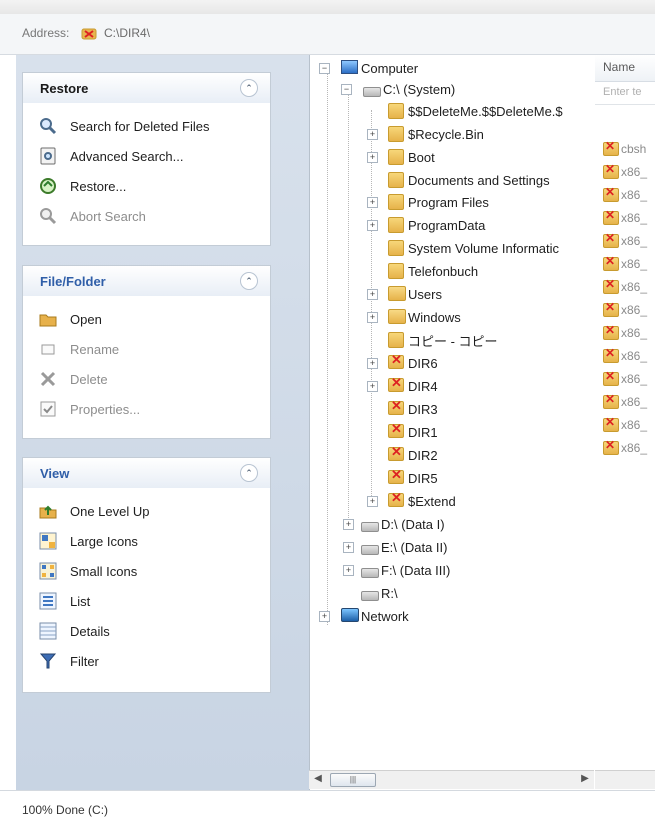 The width and height of the screenshot is (655, 833). I want to click on tree-label: ProgramData, so click(447, 225).